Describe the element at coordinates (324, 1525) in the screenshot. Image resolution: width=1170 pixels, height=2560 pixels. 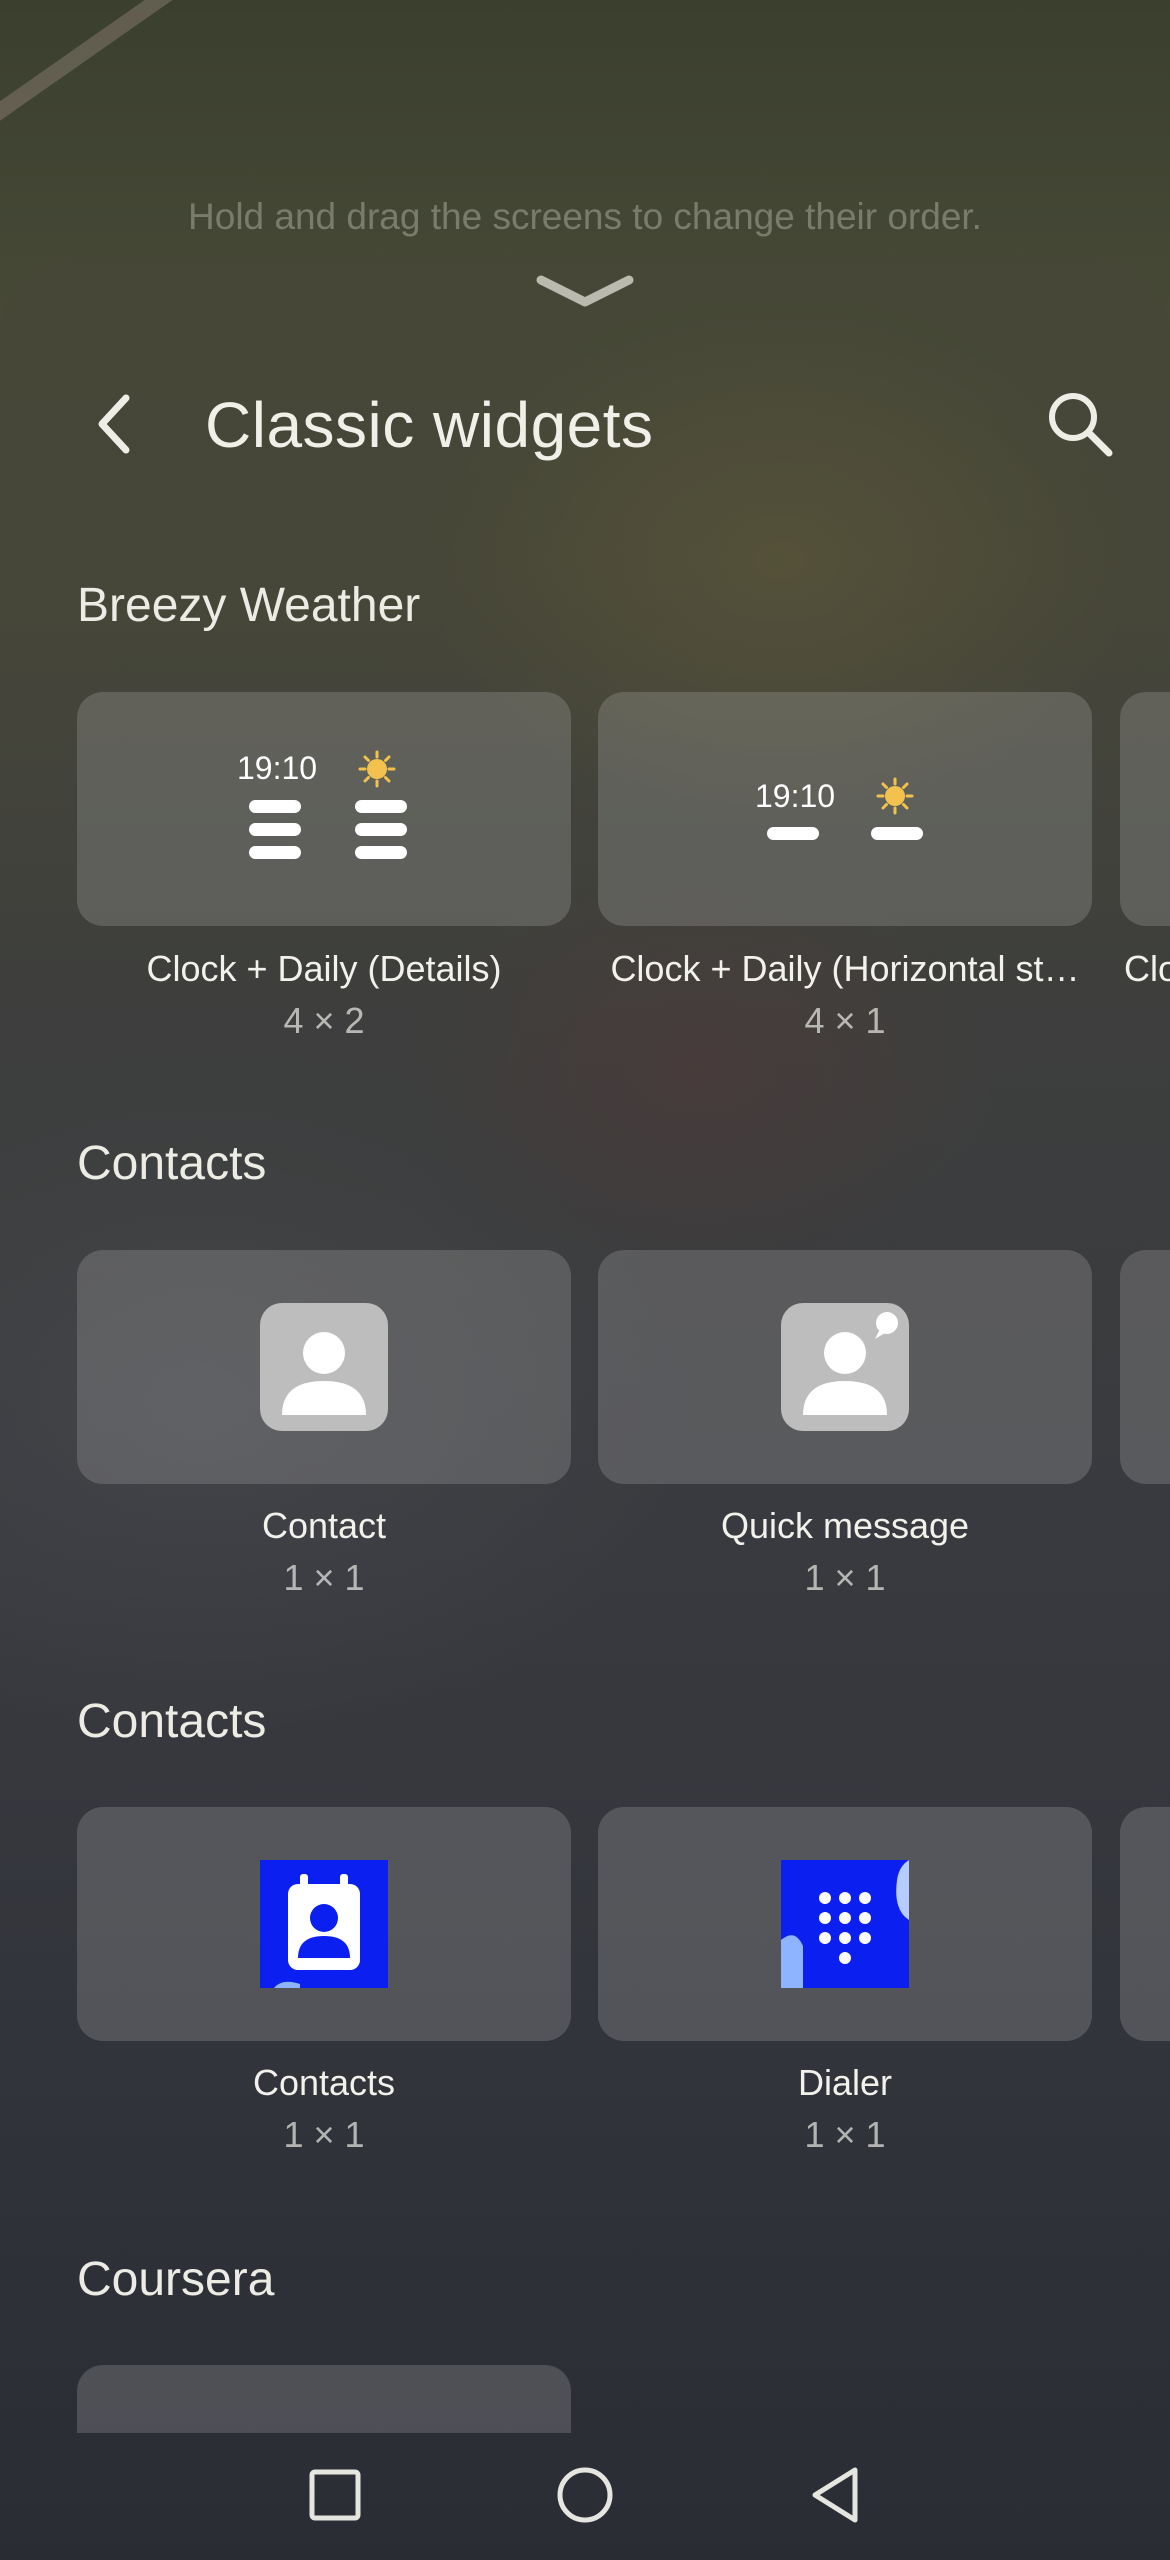
I see `widget-name: Contact` at that location.